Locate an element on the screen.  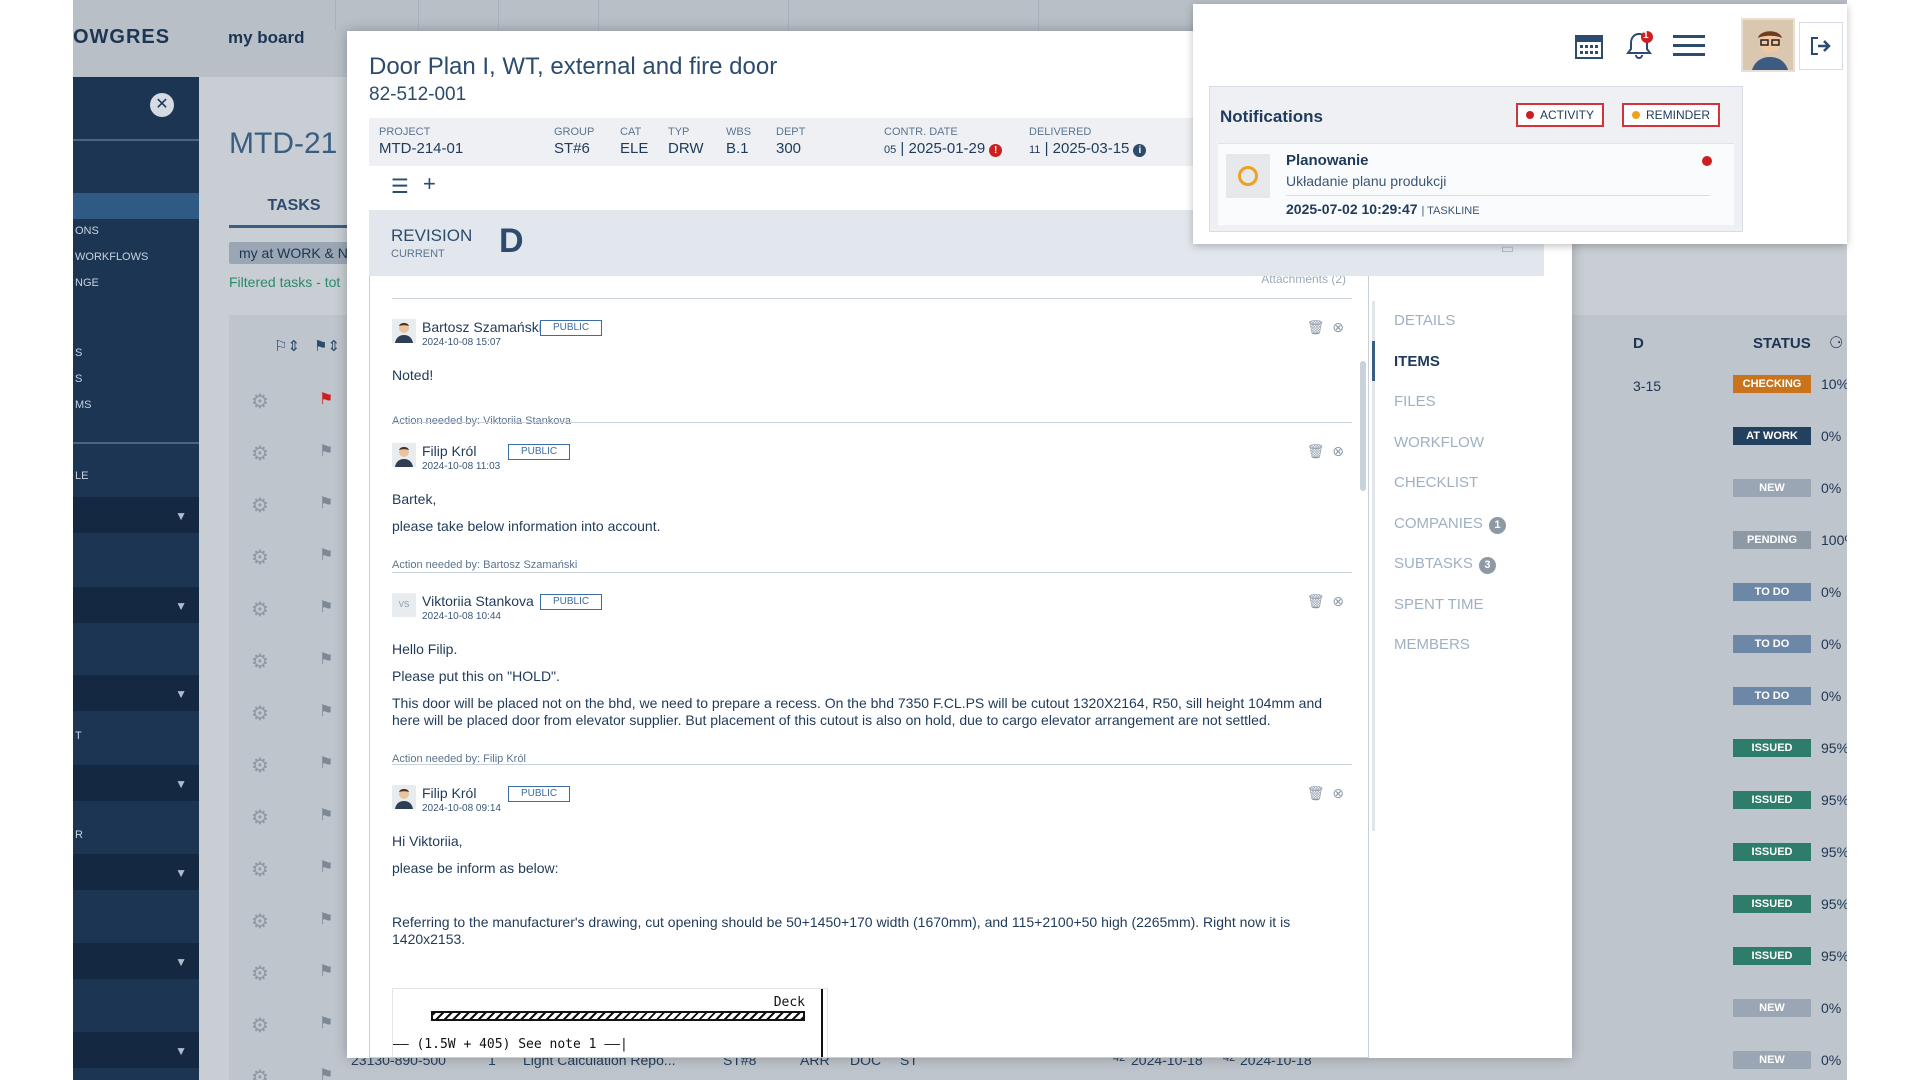
flag-sort-icon: ⚑⇕ is located at coordinates (327, 346).